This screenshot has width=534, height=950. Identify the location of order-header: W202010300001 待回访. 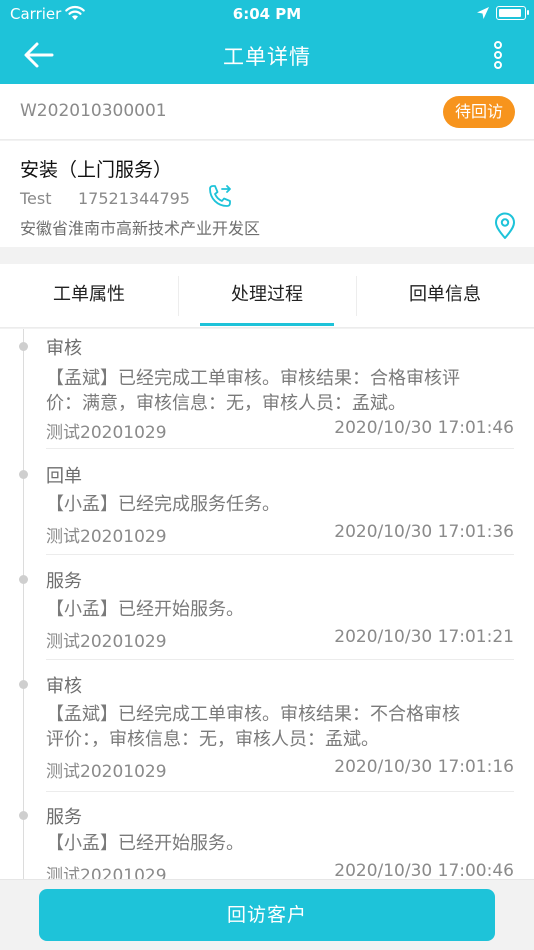
(267, 112).